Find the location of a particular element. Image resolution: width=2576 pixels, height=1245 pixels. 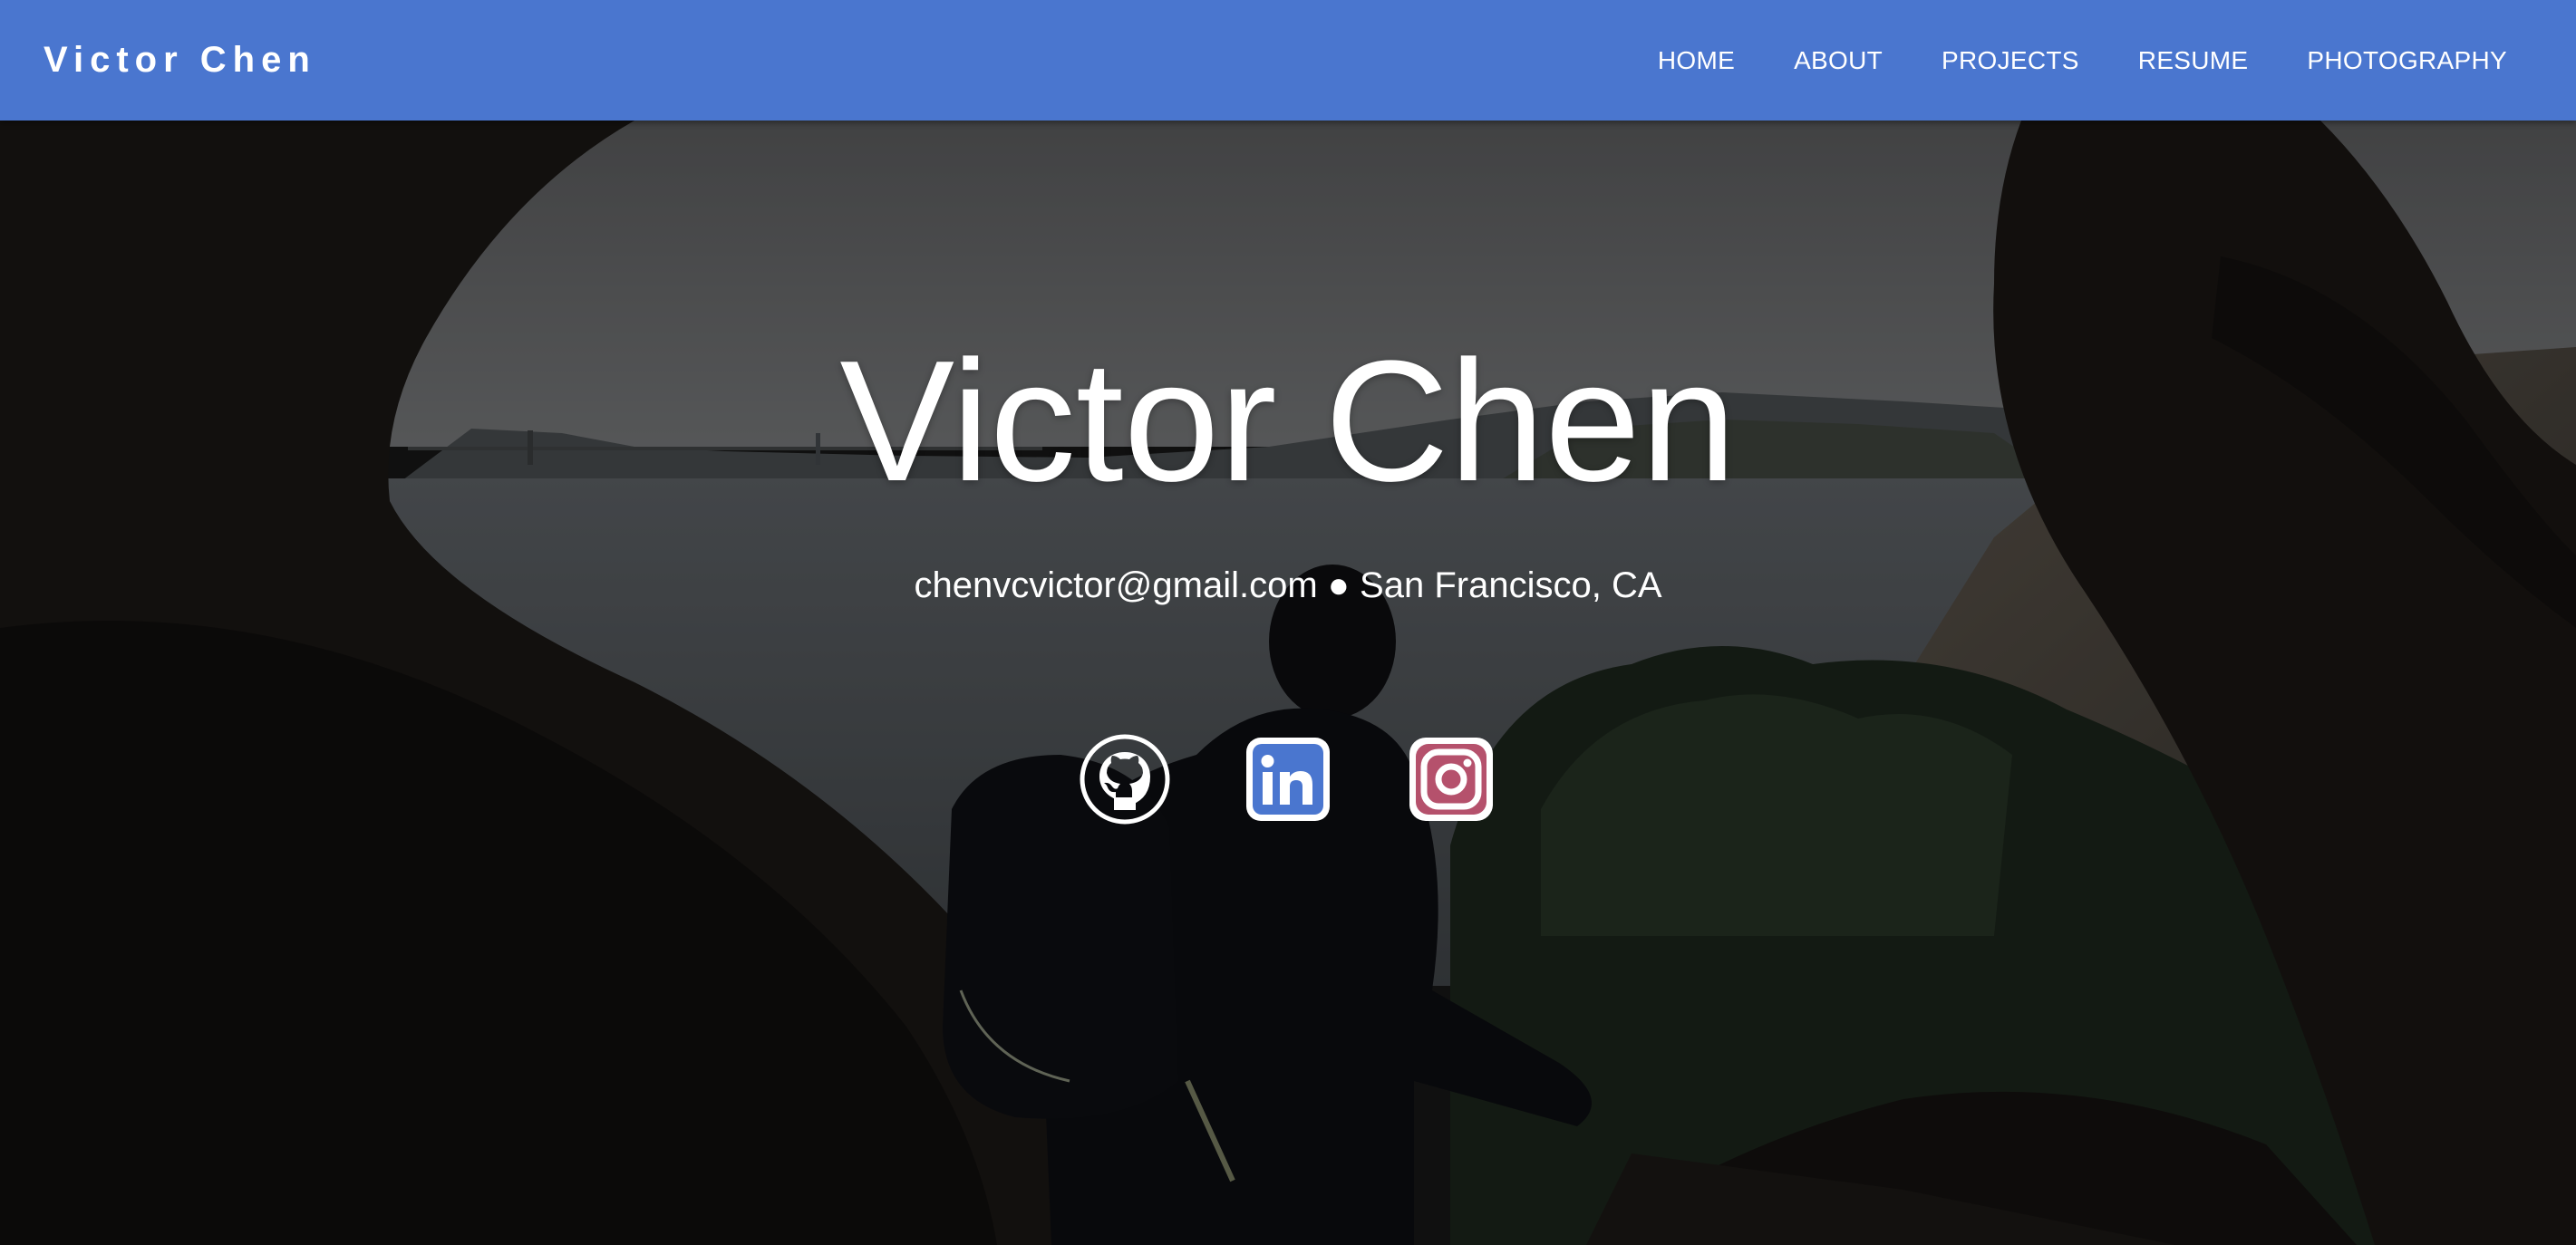

hero-title: Victor Chen is located at coordinates (1288, 421).